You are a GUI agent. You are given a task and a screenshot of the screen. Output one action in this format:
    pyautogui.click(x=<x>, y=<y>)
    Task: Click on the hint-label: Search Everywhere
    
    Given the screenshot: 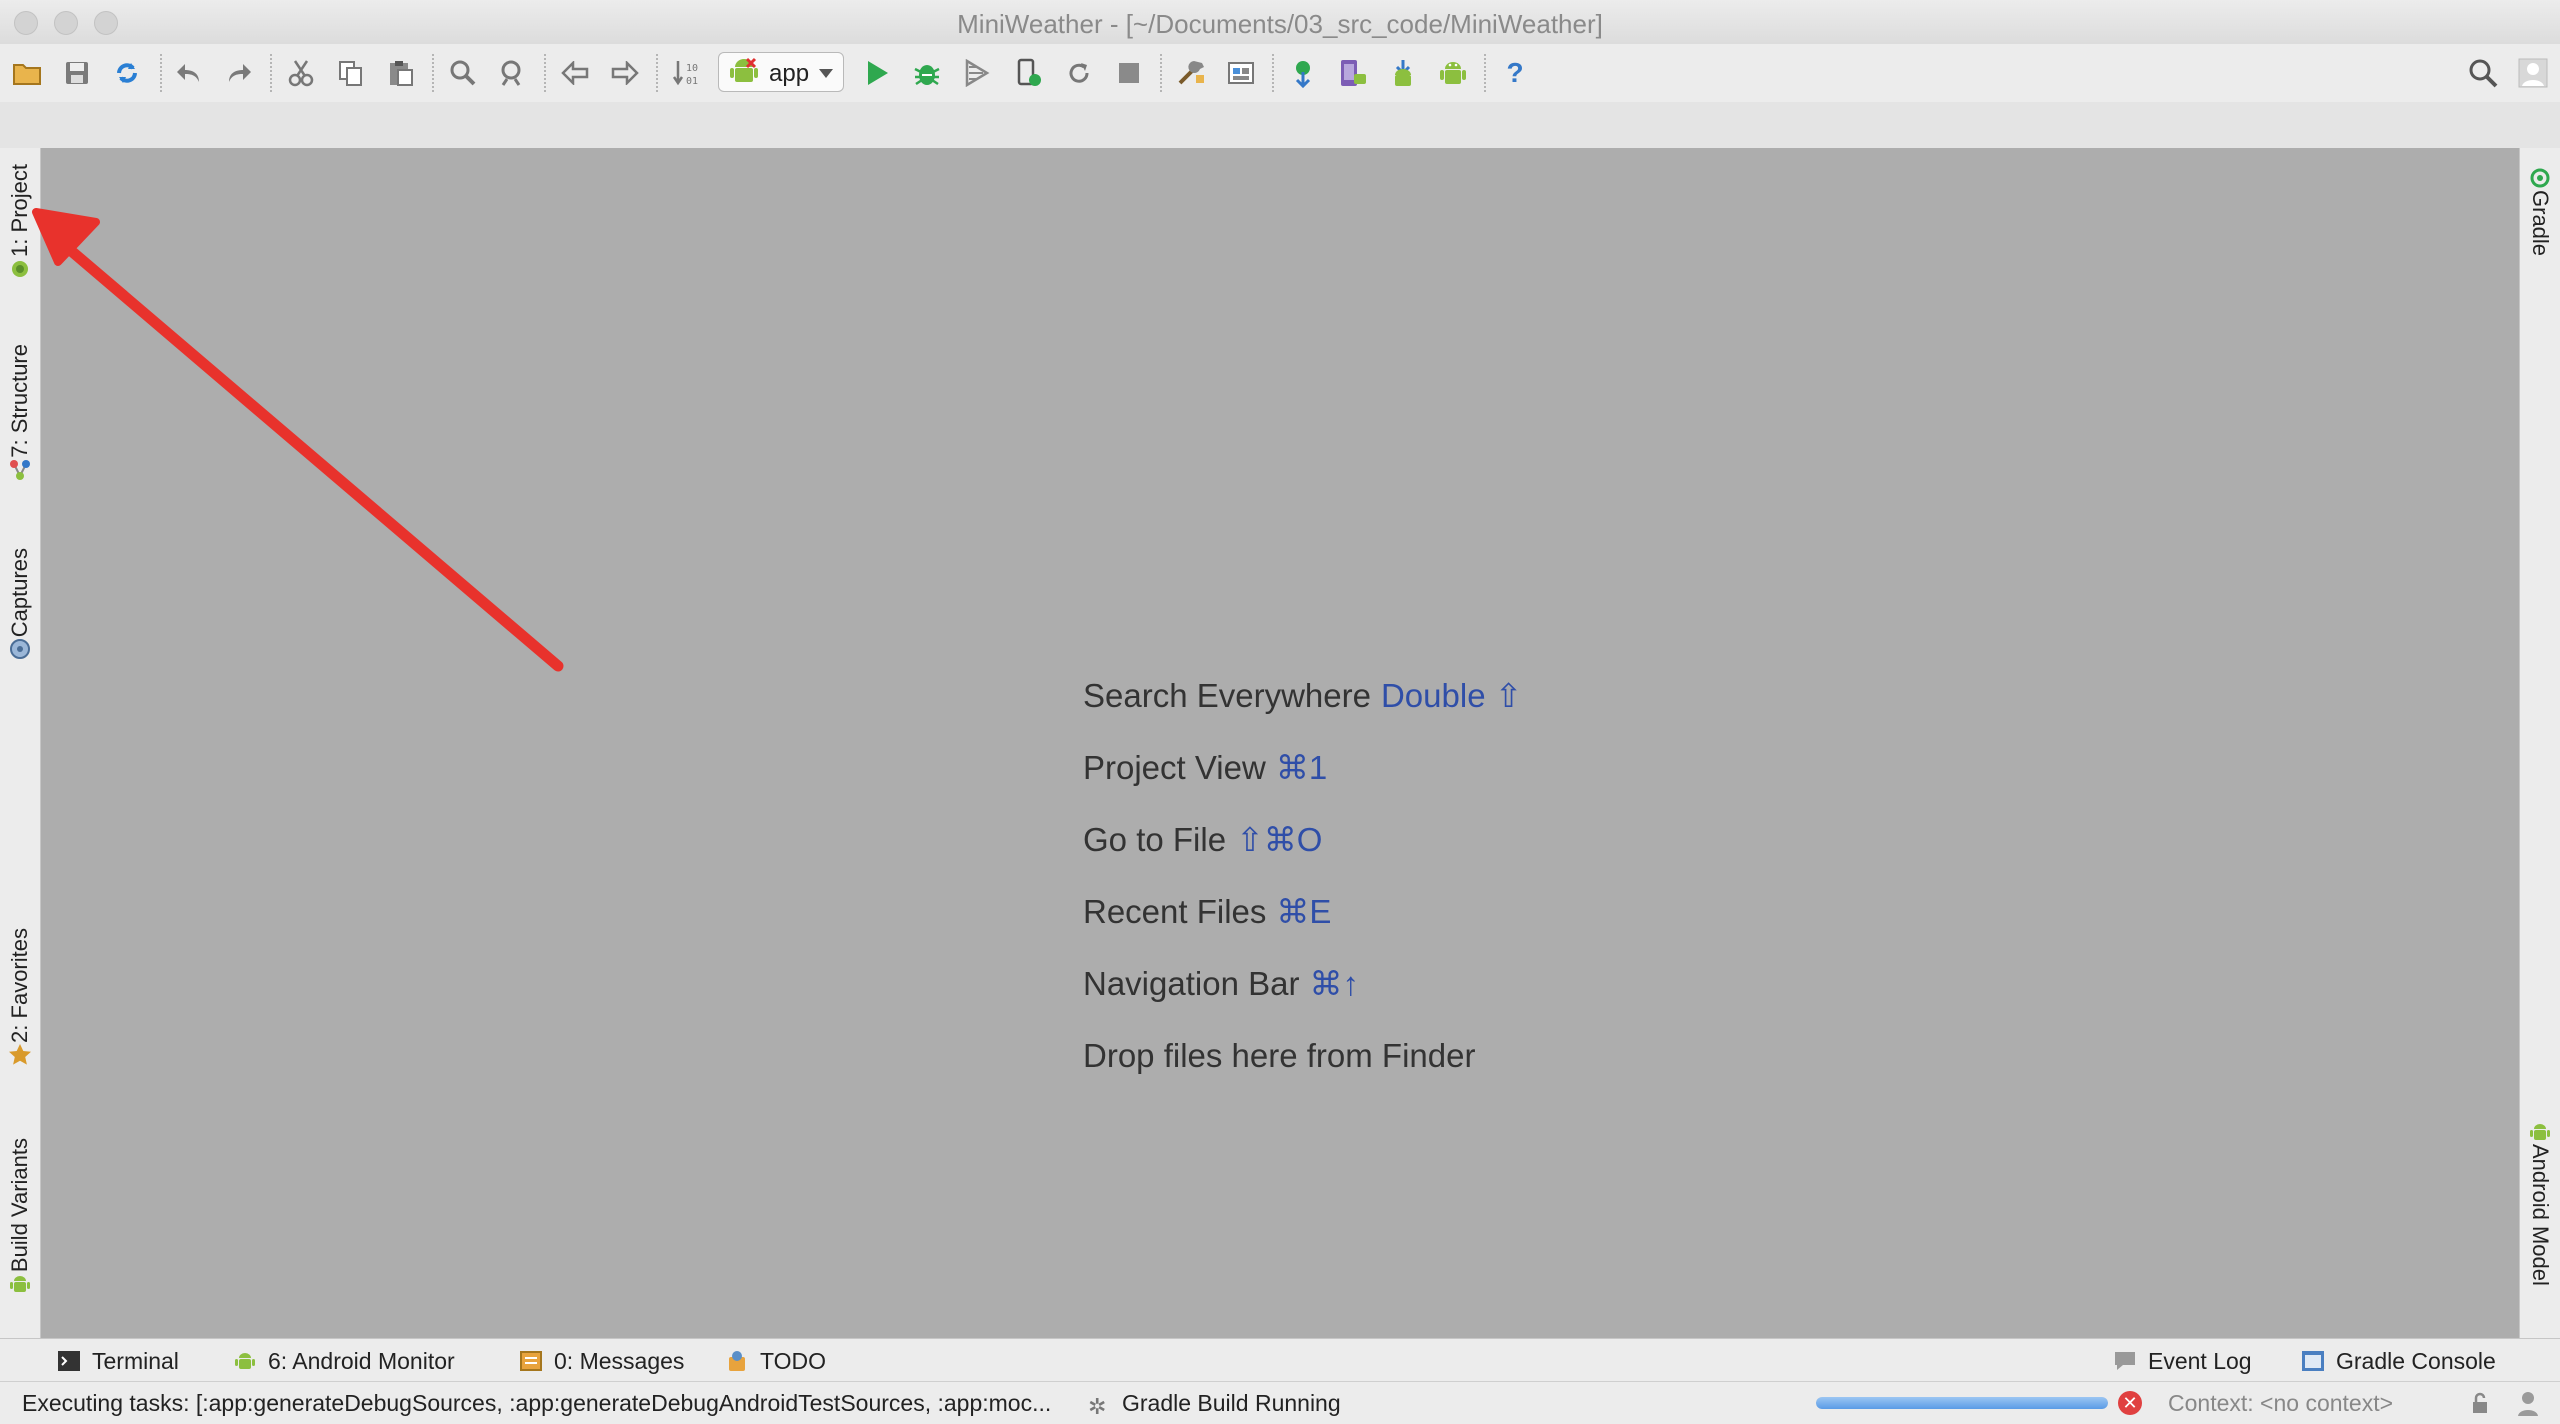 What is the action you would take?
    pyautogui.click(x=1227, y=695)
    